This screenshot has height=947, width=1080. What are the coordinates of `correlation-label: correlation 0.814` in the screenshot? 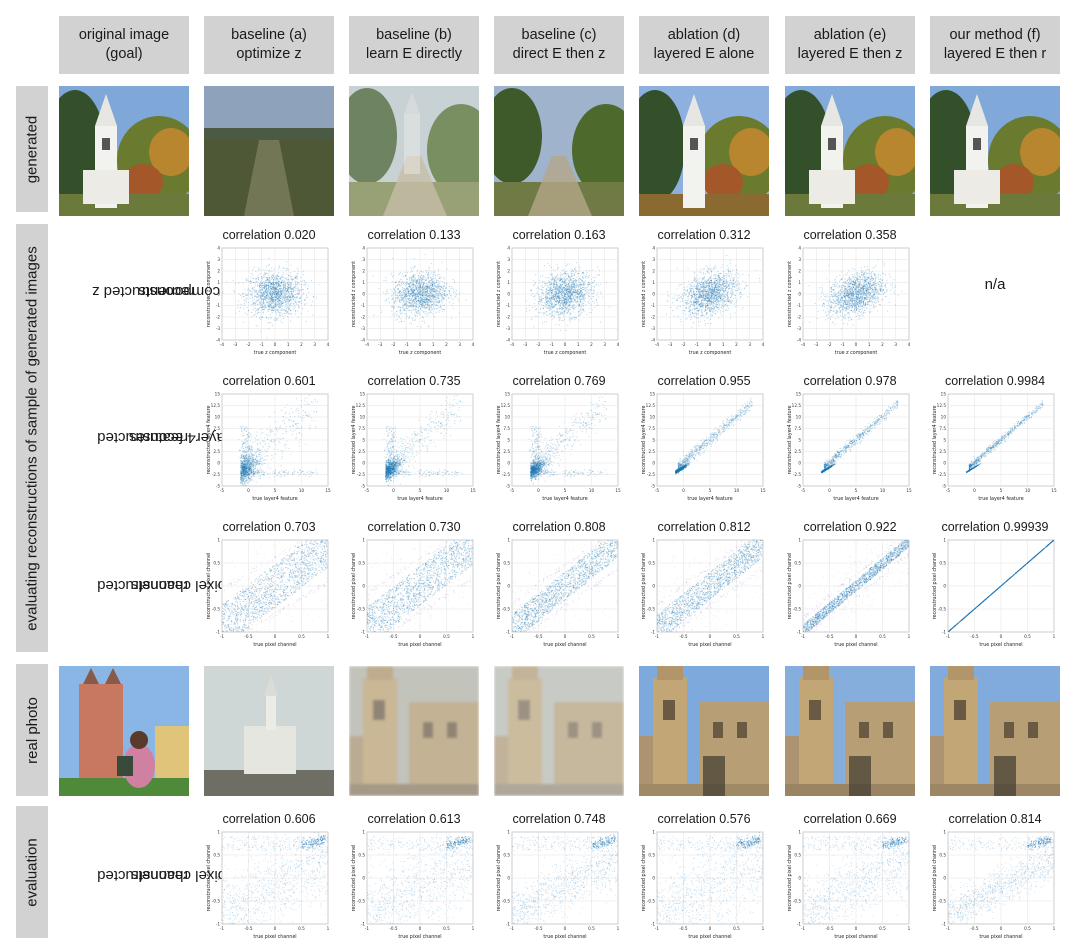 It's located at (995, 819).